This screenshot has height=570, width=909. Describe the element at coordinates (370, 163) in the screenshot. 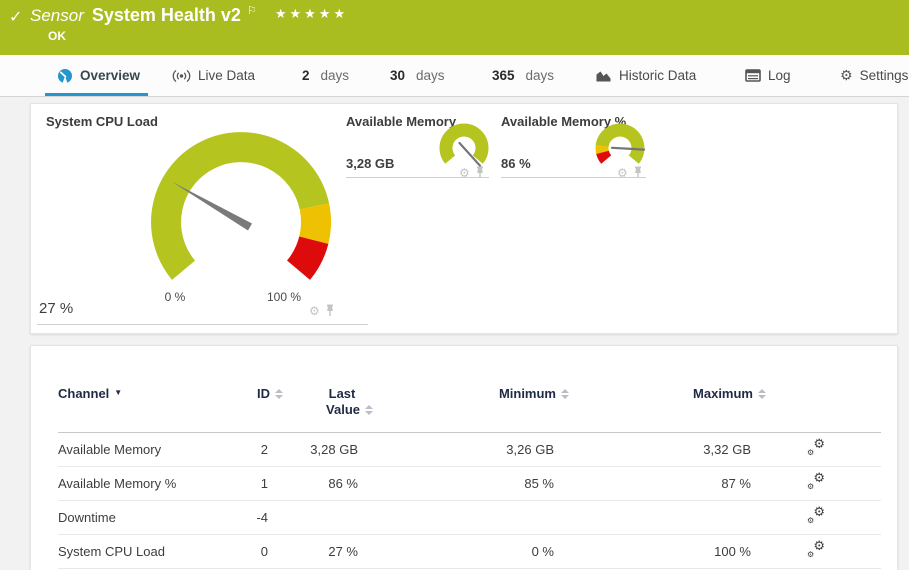

I see `gauge-value-memory: 3,28 GB` at that location.